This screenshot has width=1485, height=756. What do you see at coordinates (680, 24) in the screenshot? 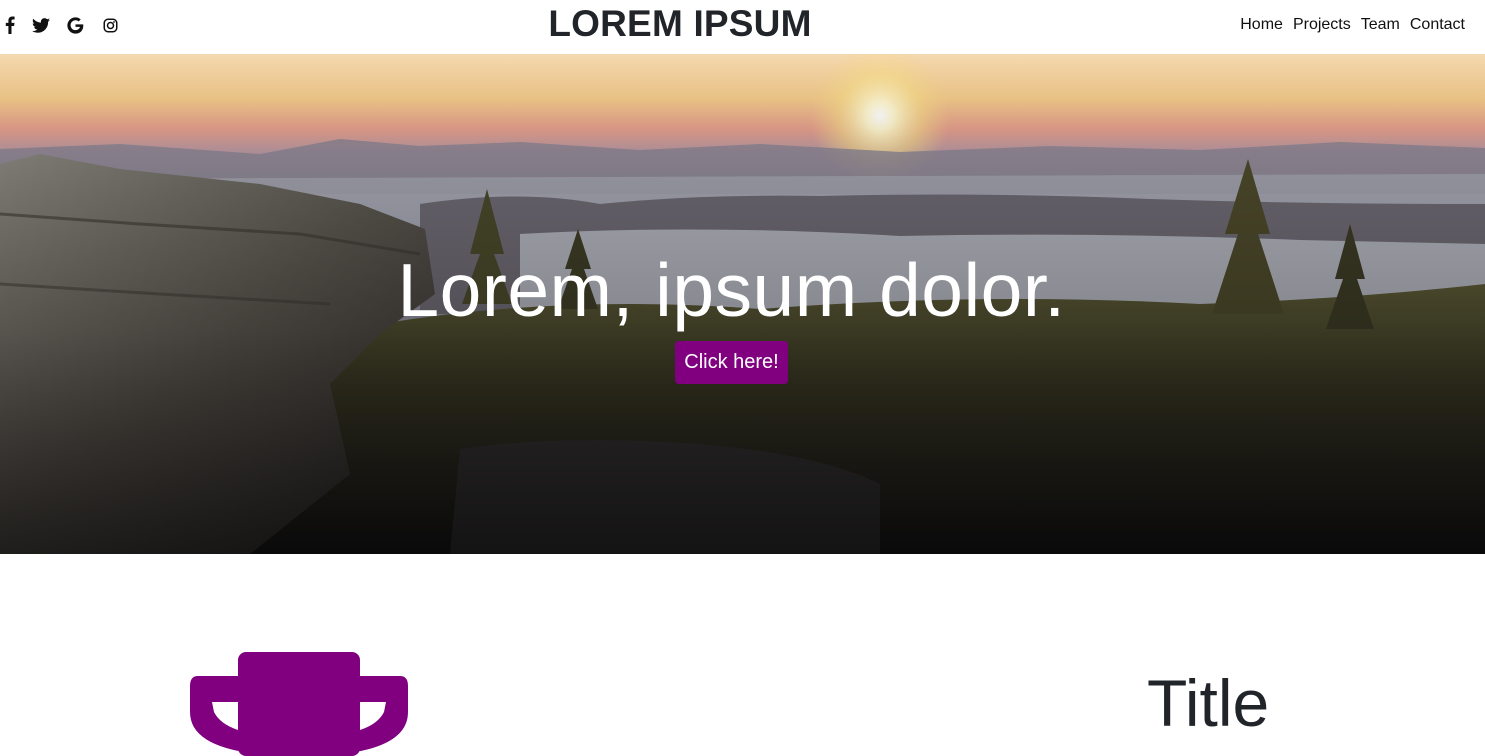
I see `site-logo-text: LOREM IPSUM` at bounding box center [680, 24].